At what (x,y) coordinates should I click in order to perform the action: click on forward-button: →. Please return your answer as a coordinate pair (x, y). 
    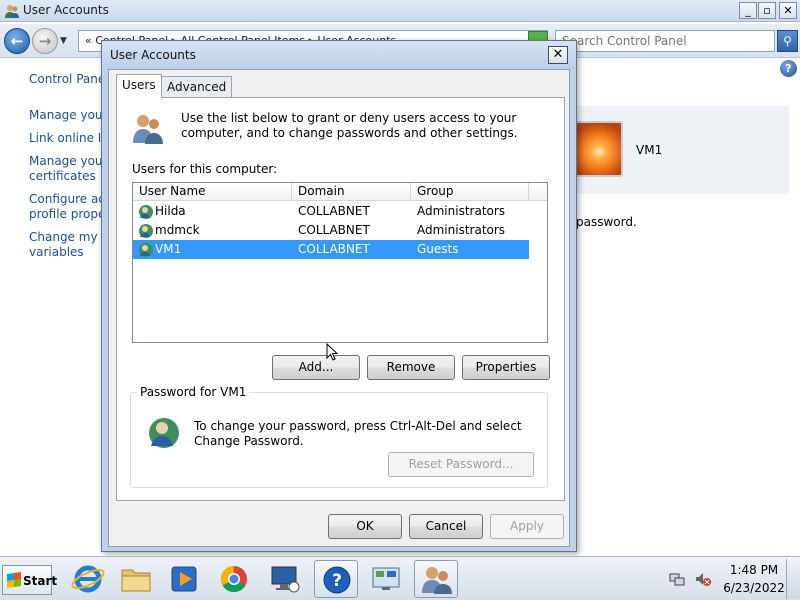
    Looking at the image, I should click on (45, 41).